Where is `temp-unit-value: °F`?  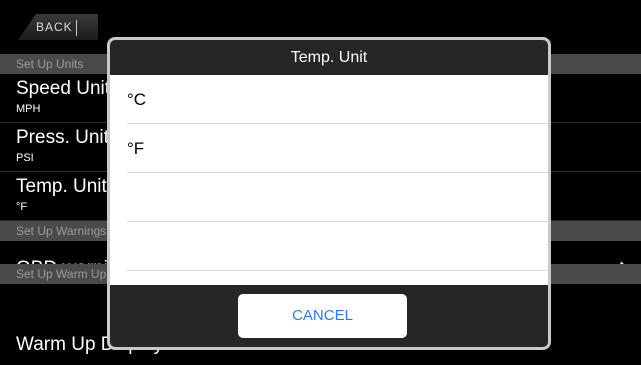 temp-unit-value: °F is located at coordinates (22, 207).